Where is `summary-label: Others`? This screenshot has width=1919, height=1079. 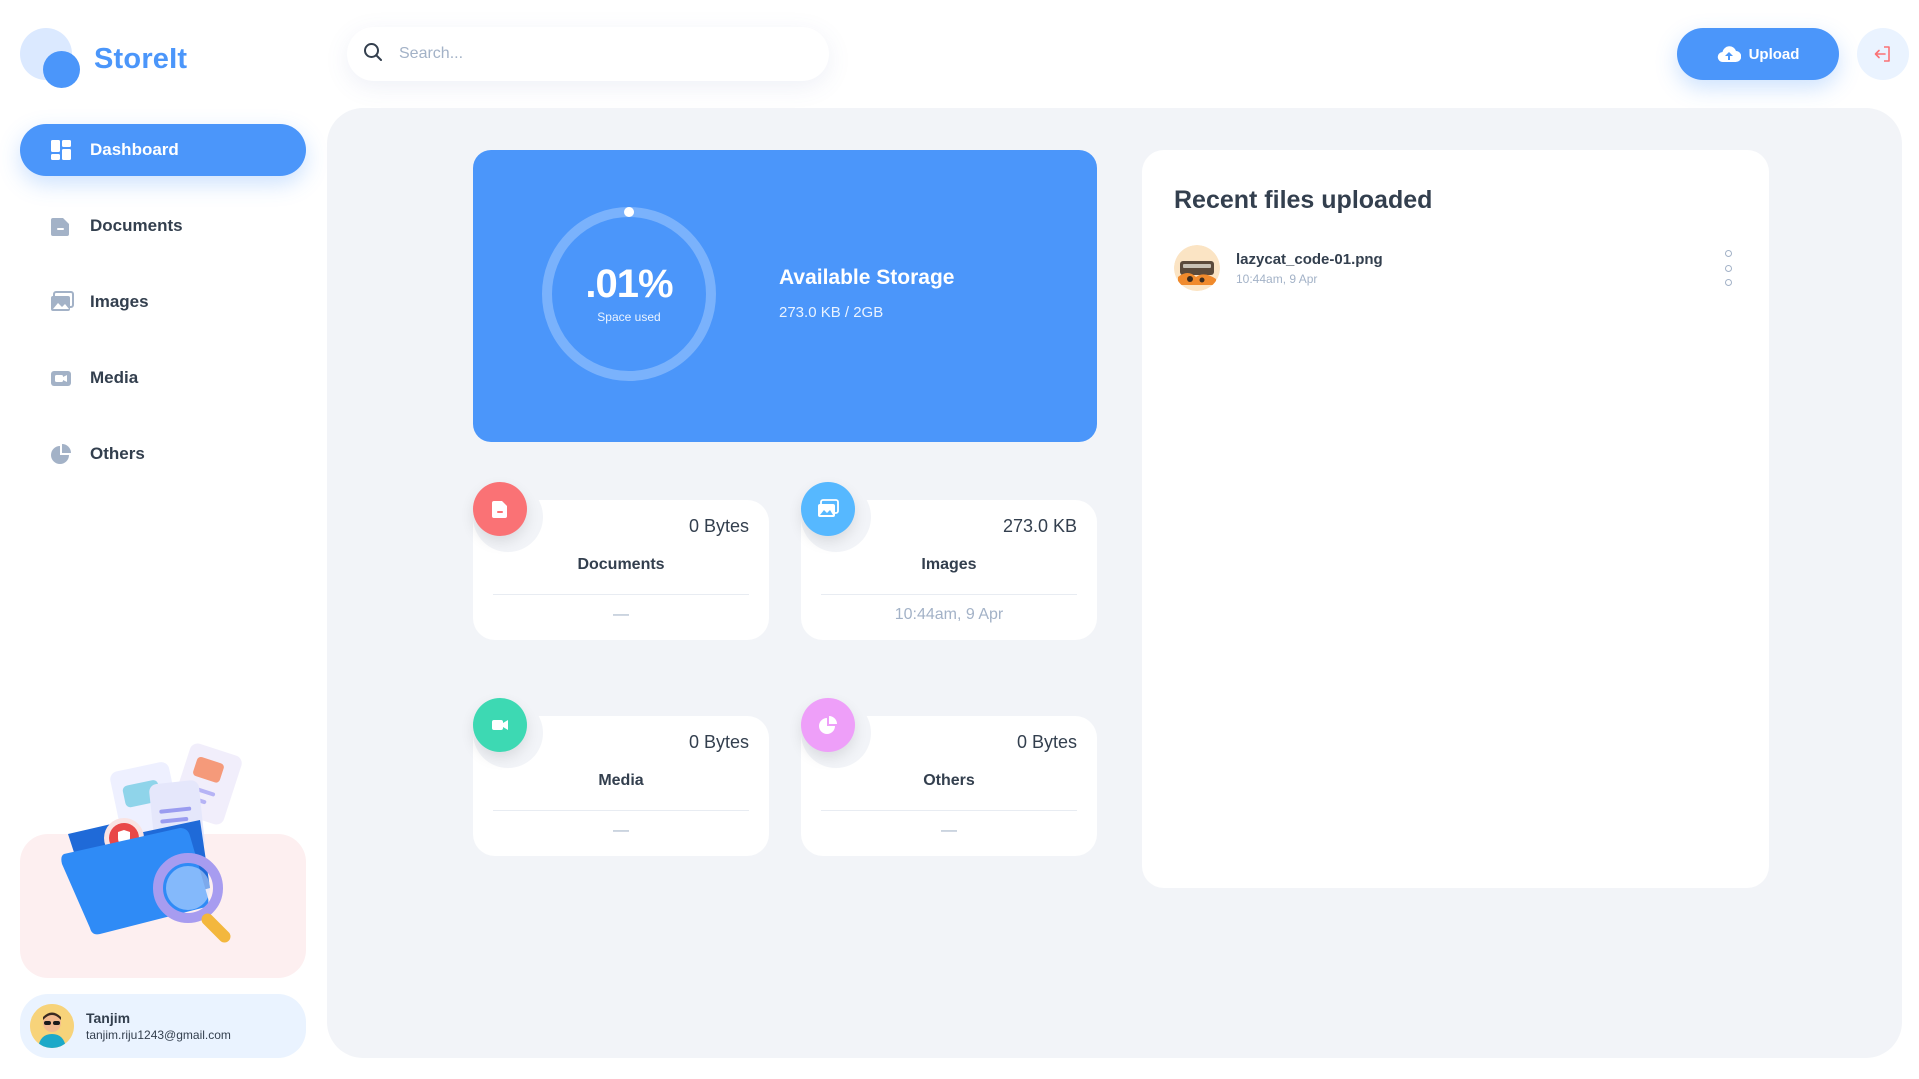 summary-label: Others is located at coordinates (949, 780).